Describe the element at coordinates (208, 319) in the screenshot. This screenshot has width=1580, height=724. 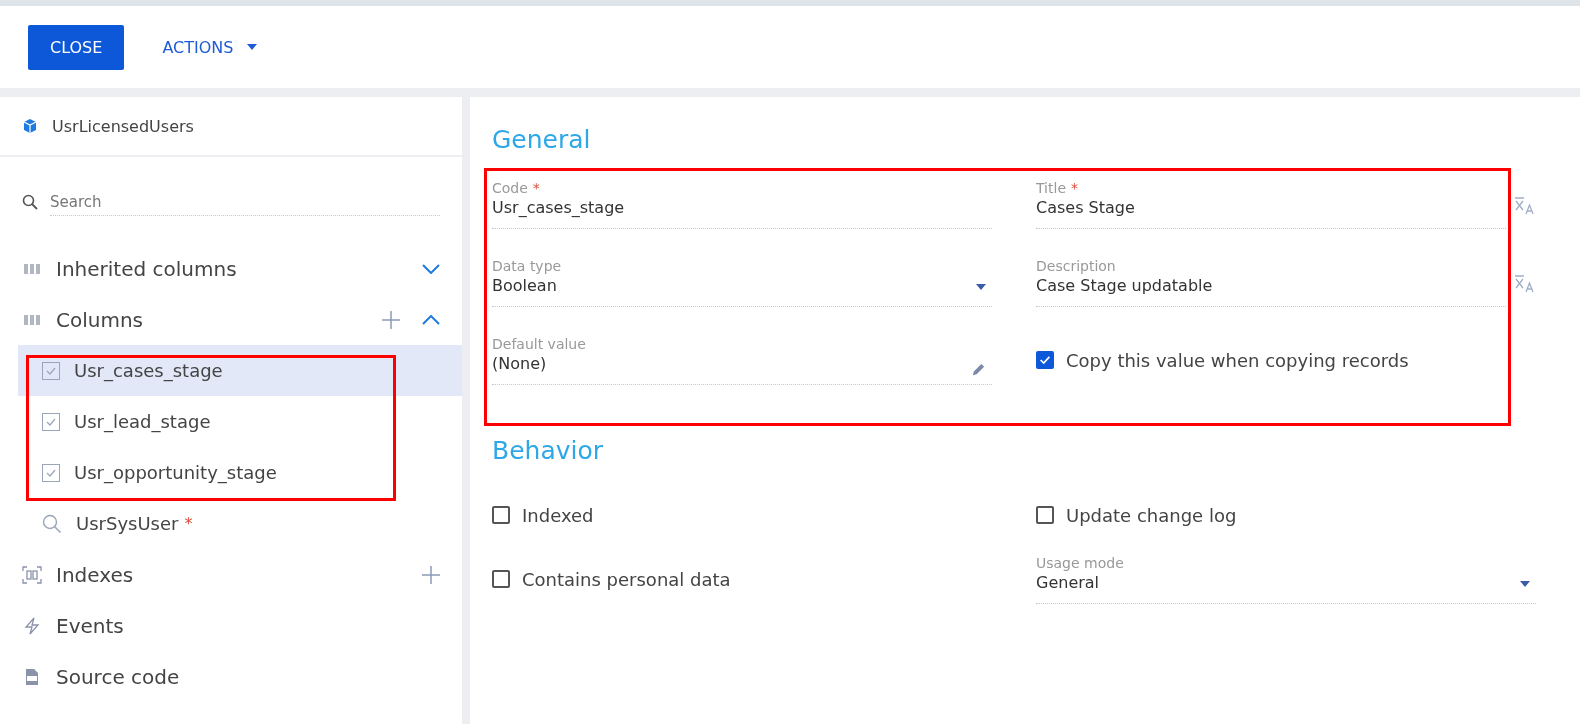
I see `section-title: Columns` at that location.